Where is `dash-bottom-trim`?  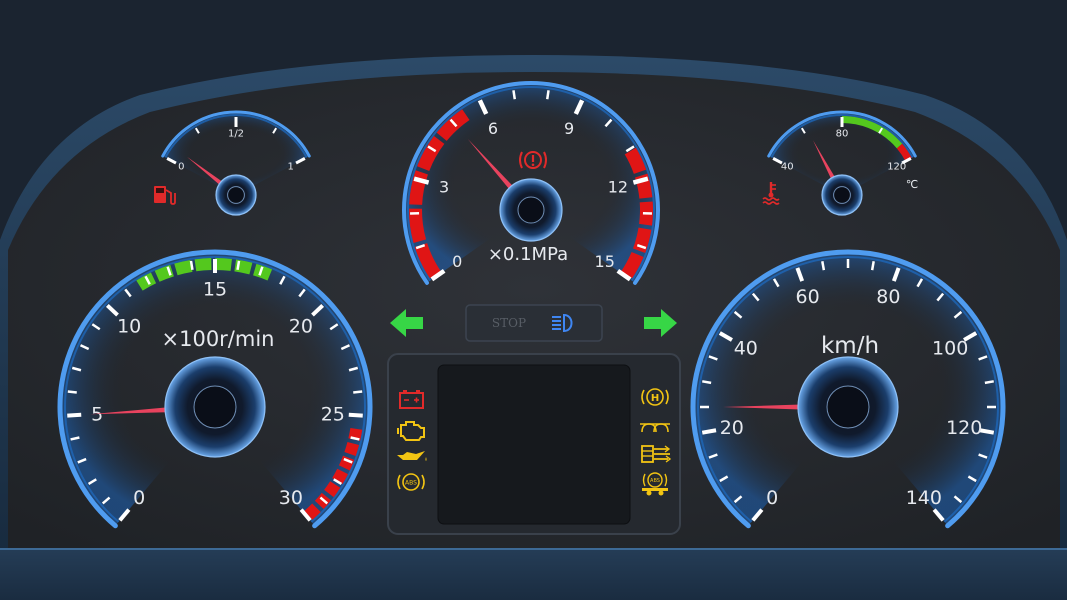
dash-bottom-trim is located at coordinates (533, 574).